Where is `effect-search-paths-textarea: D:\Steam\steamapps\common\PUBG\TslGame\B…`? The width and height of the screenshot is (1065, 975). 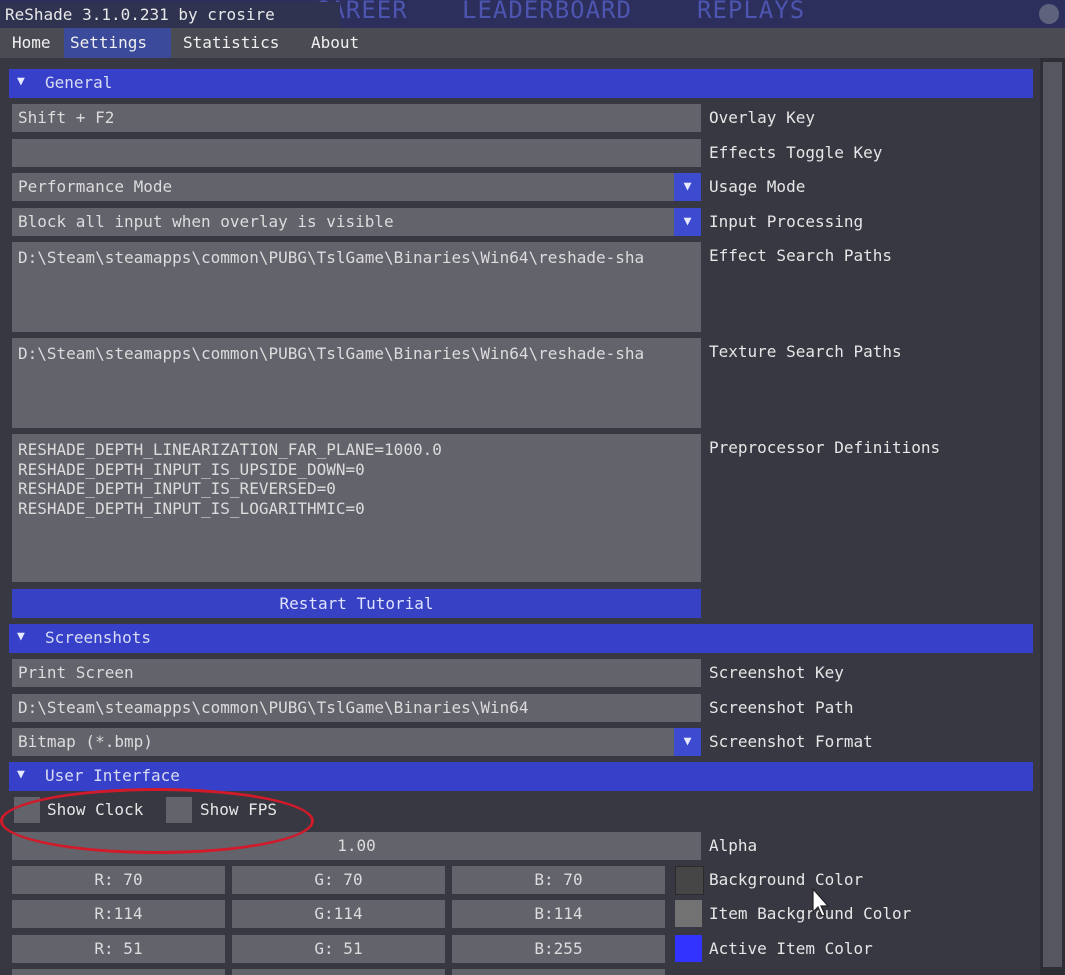 effect-search-paths-textarea: D:\Steam\steamapps\common\PUBG\TslGame\B… is located at coordinates (356, 287).